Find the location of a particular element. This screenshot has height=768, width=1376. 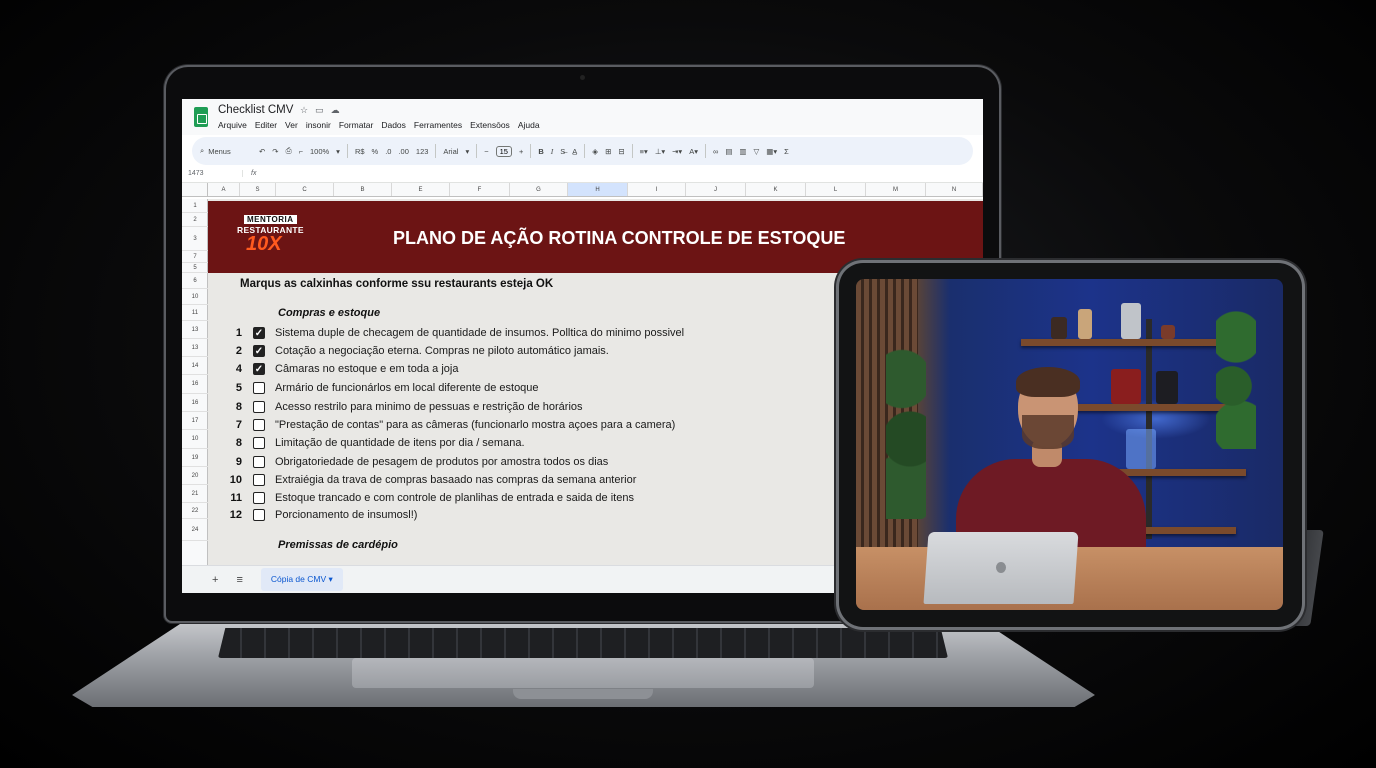

text-color-icon: A̲ is located at coordinates (574, 151).